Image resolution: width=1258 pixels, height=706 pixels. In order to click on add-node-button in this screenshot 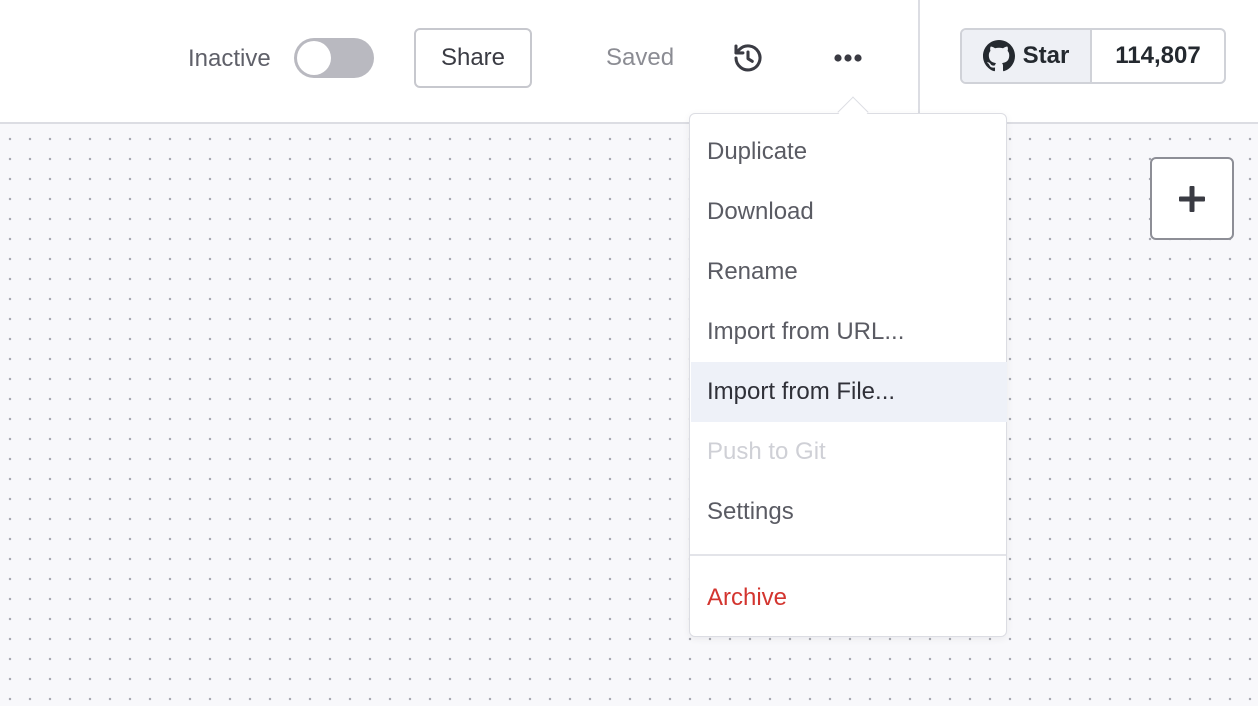, I will do `click(1192, 198)`.